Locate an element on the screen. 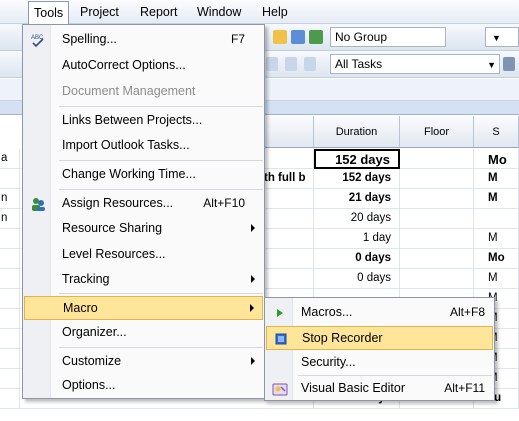 The height and width of the screenshot is (421, 519). play-icon is located at coordinates (280, 313).